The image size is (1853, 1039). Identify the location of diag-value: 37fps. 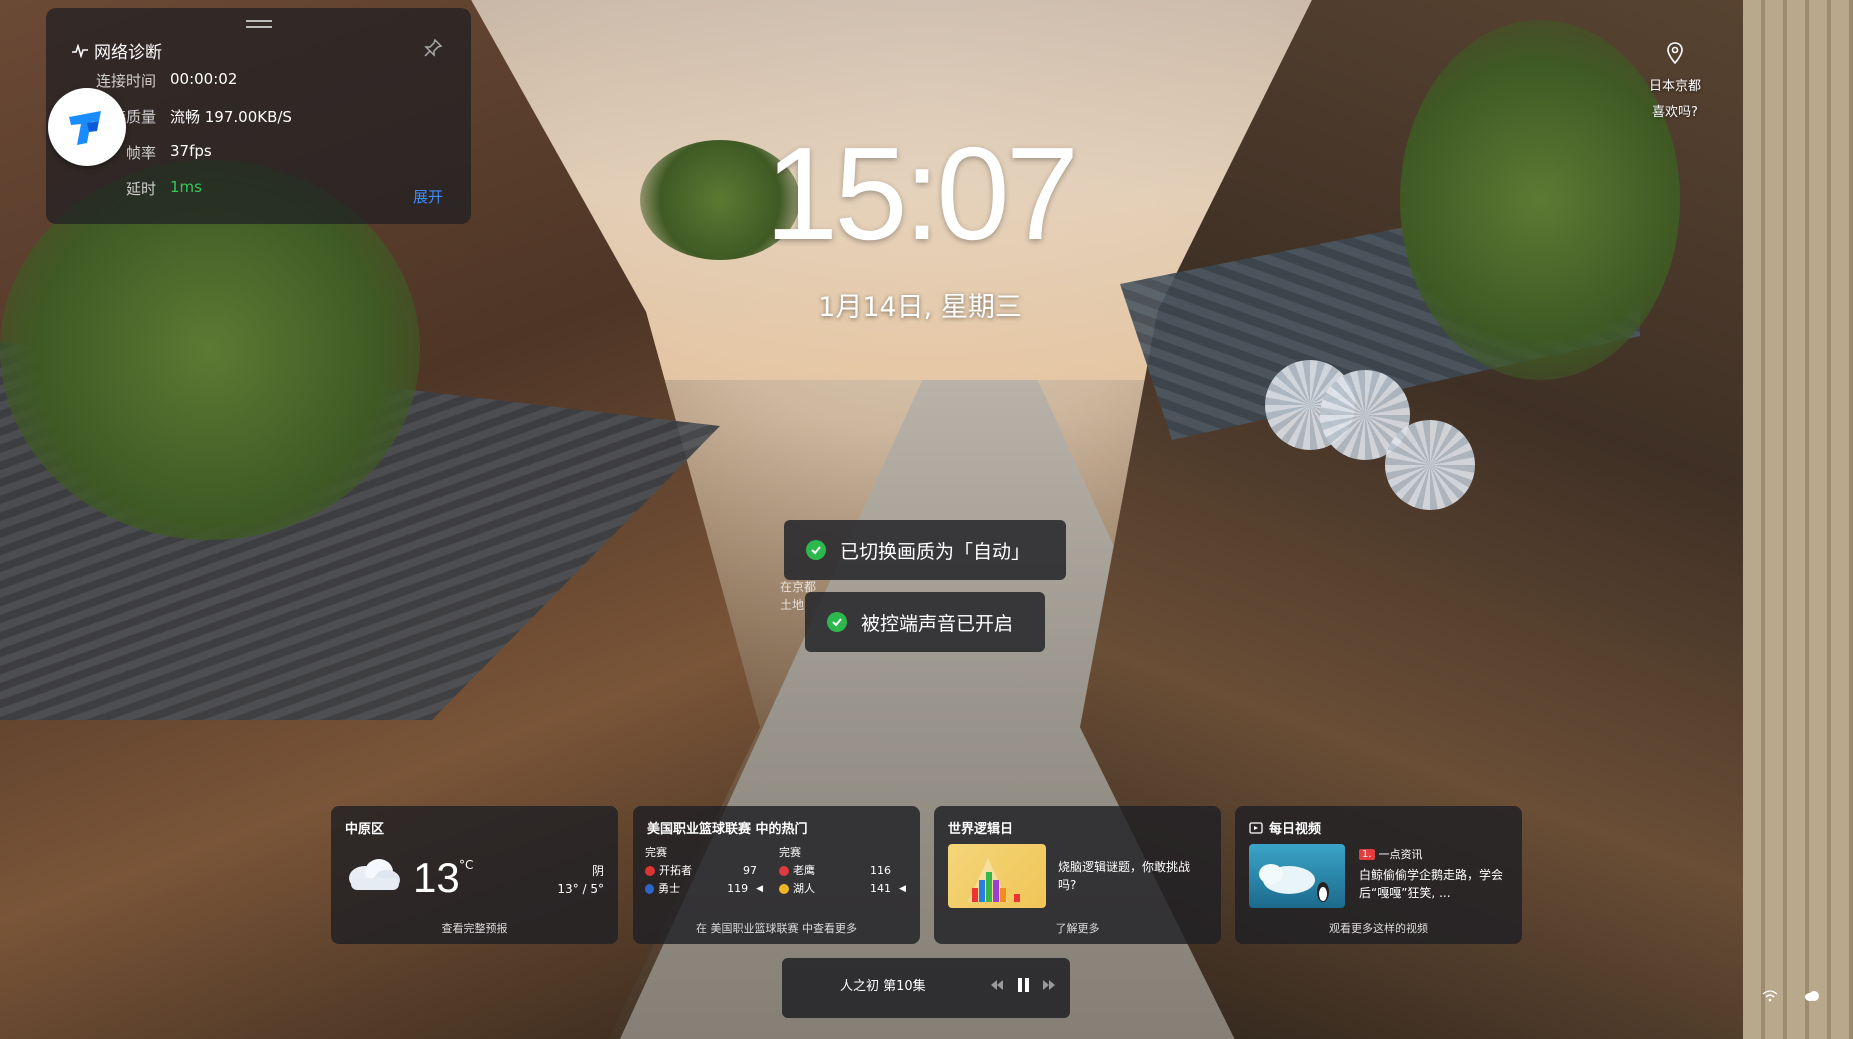
(191, 151).